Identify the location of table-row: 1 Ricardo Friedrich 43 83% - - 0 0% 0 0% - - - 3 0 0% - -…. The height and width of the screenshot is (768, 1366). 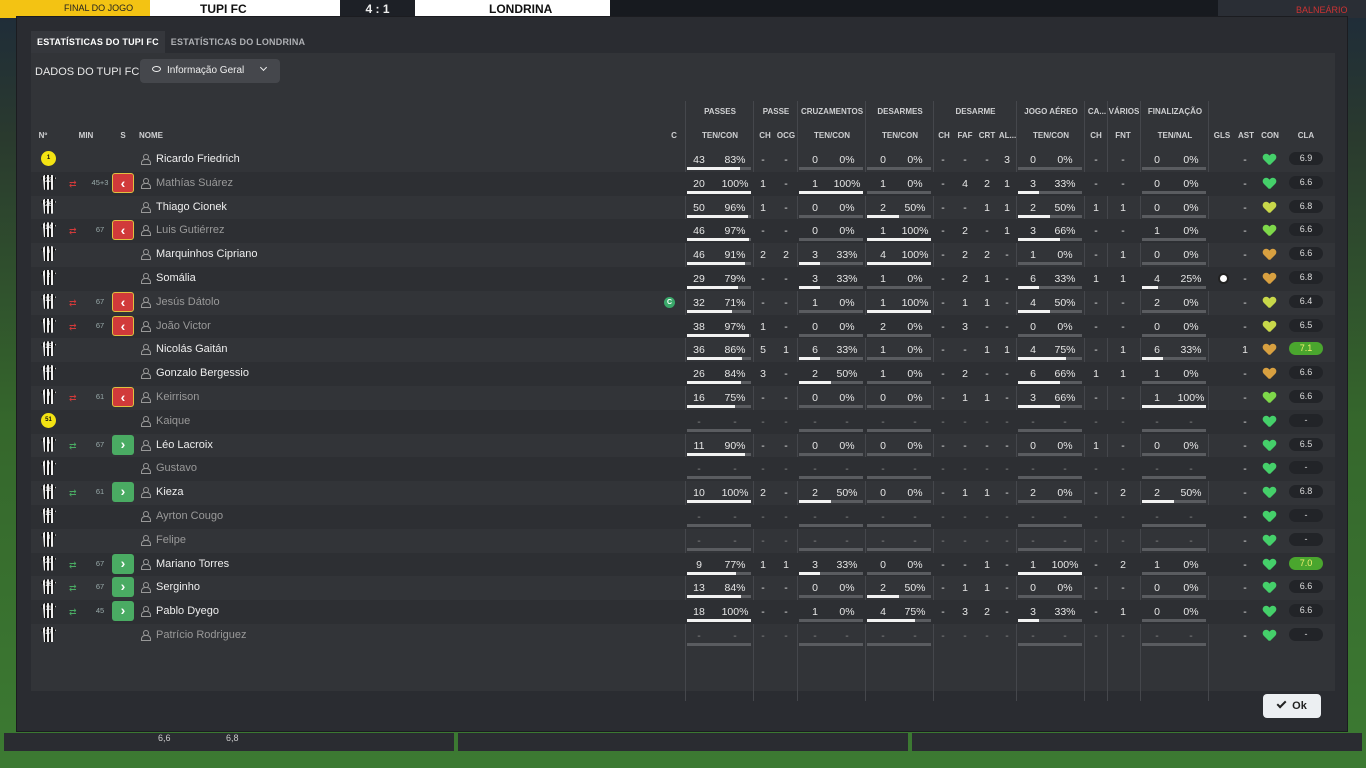
(683, 160).